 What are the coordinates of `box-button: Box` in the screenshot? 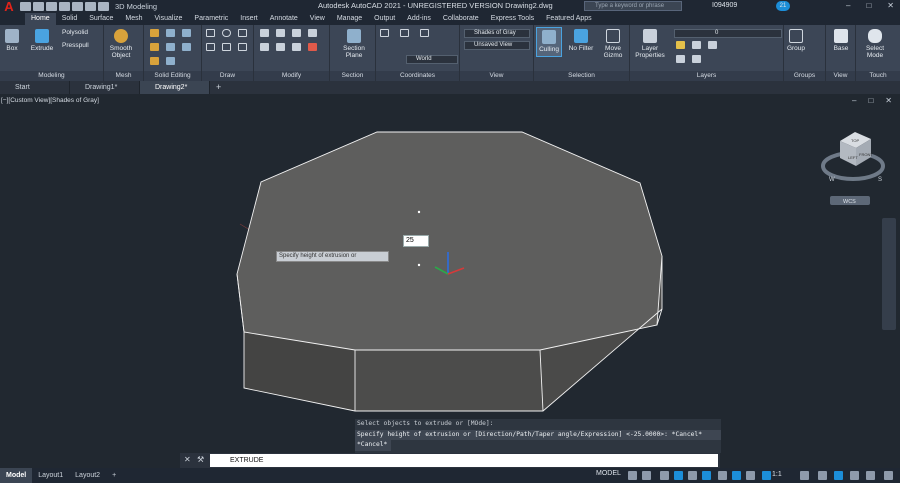 It's located at (12, 40).